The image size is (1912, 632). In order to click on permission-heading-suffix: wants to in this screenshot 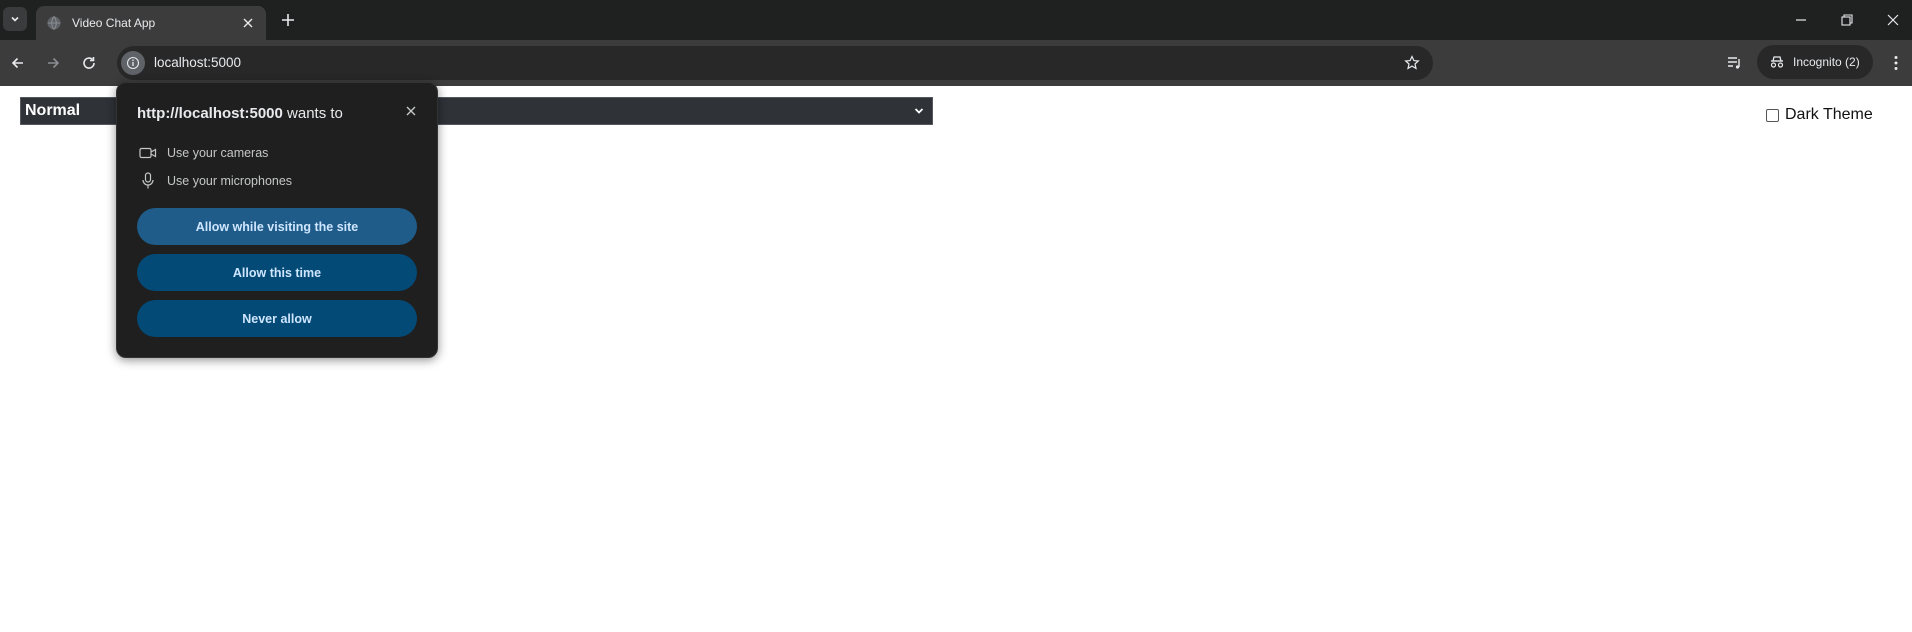, I will do `click(312, 113)`.